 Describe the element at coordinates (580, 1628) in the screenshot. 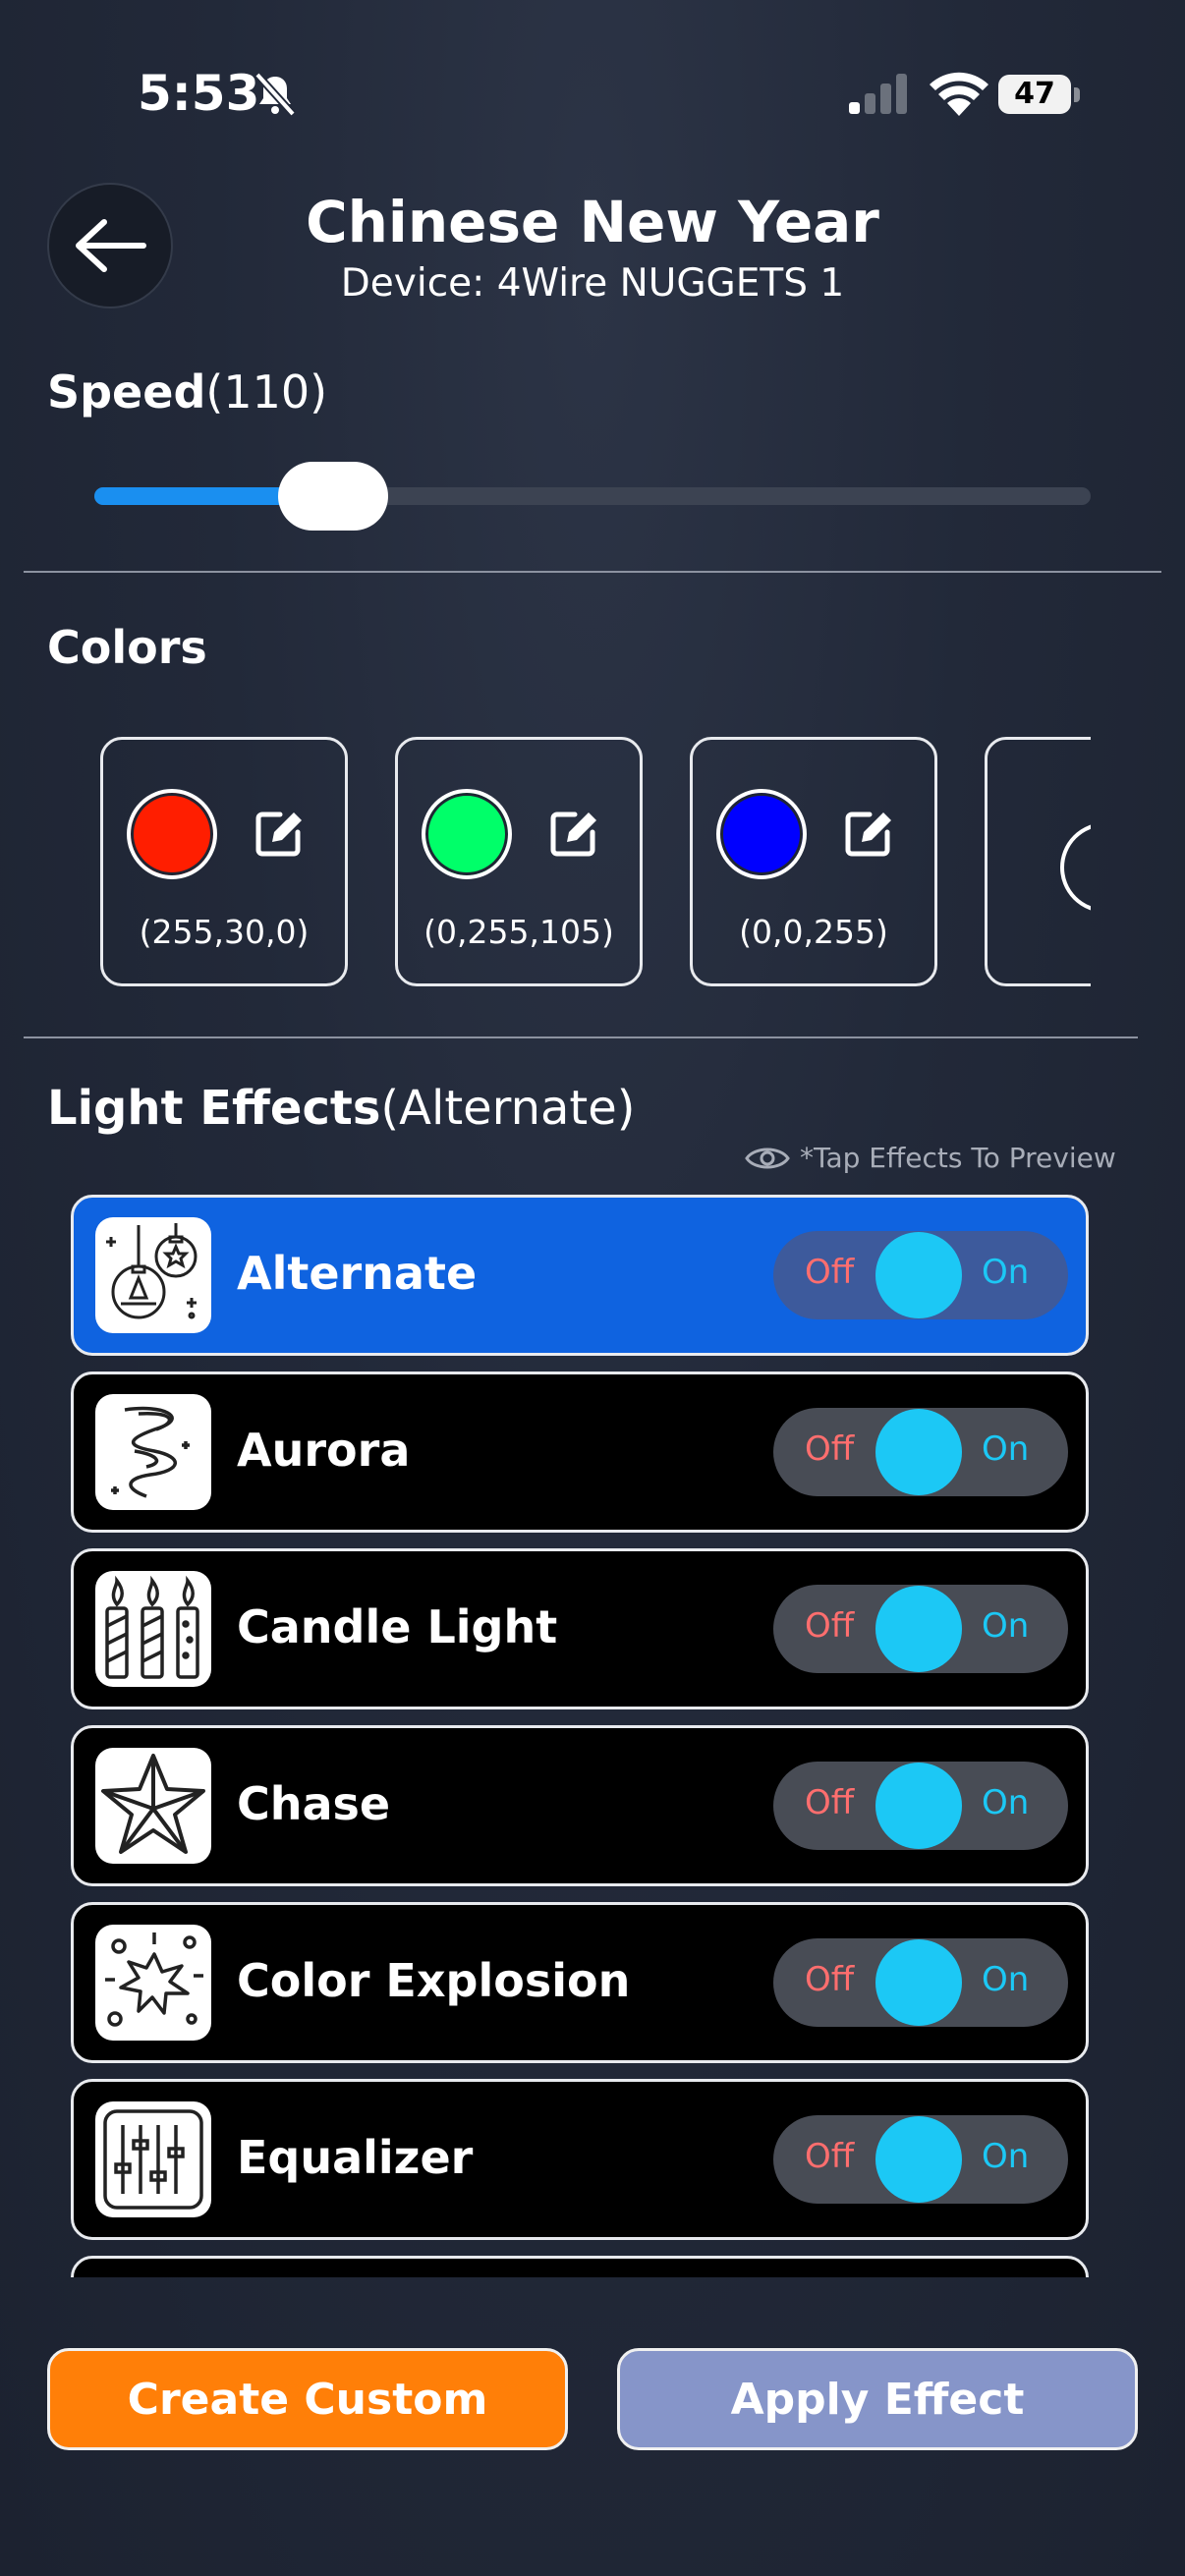

I see `effect-item-candle-light: Candle Light Off On` at that location.